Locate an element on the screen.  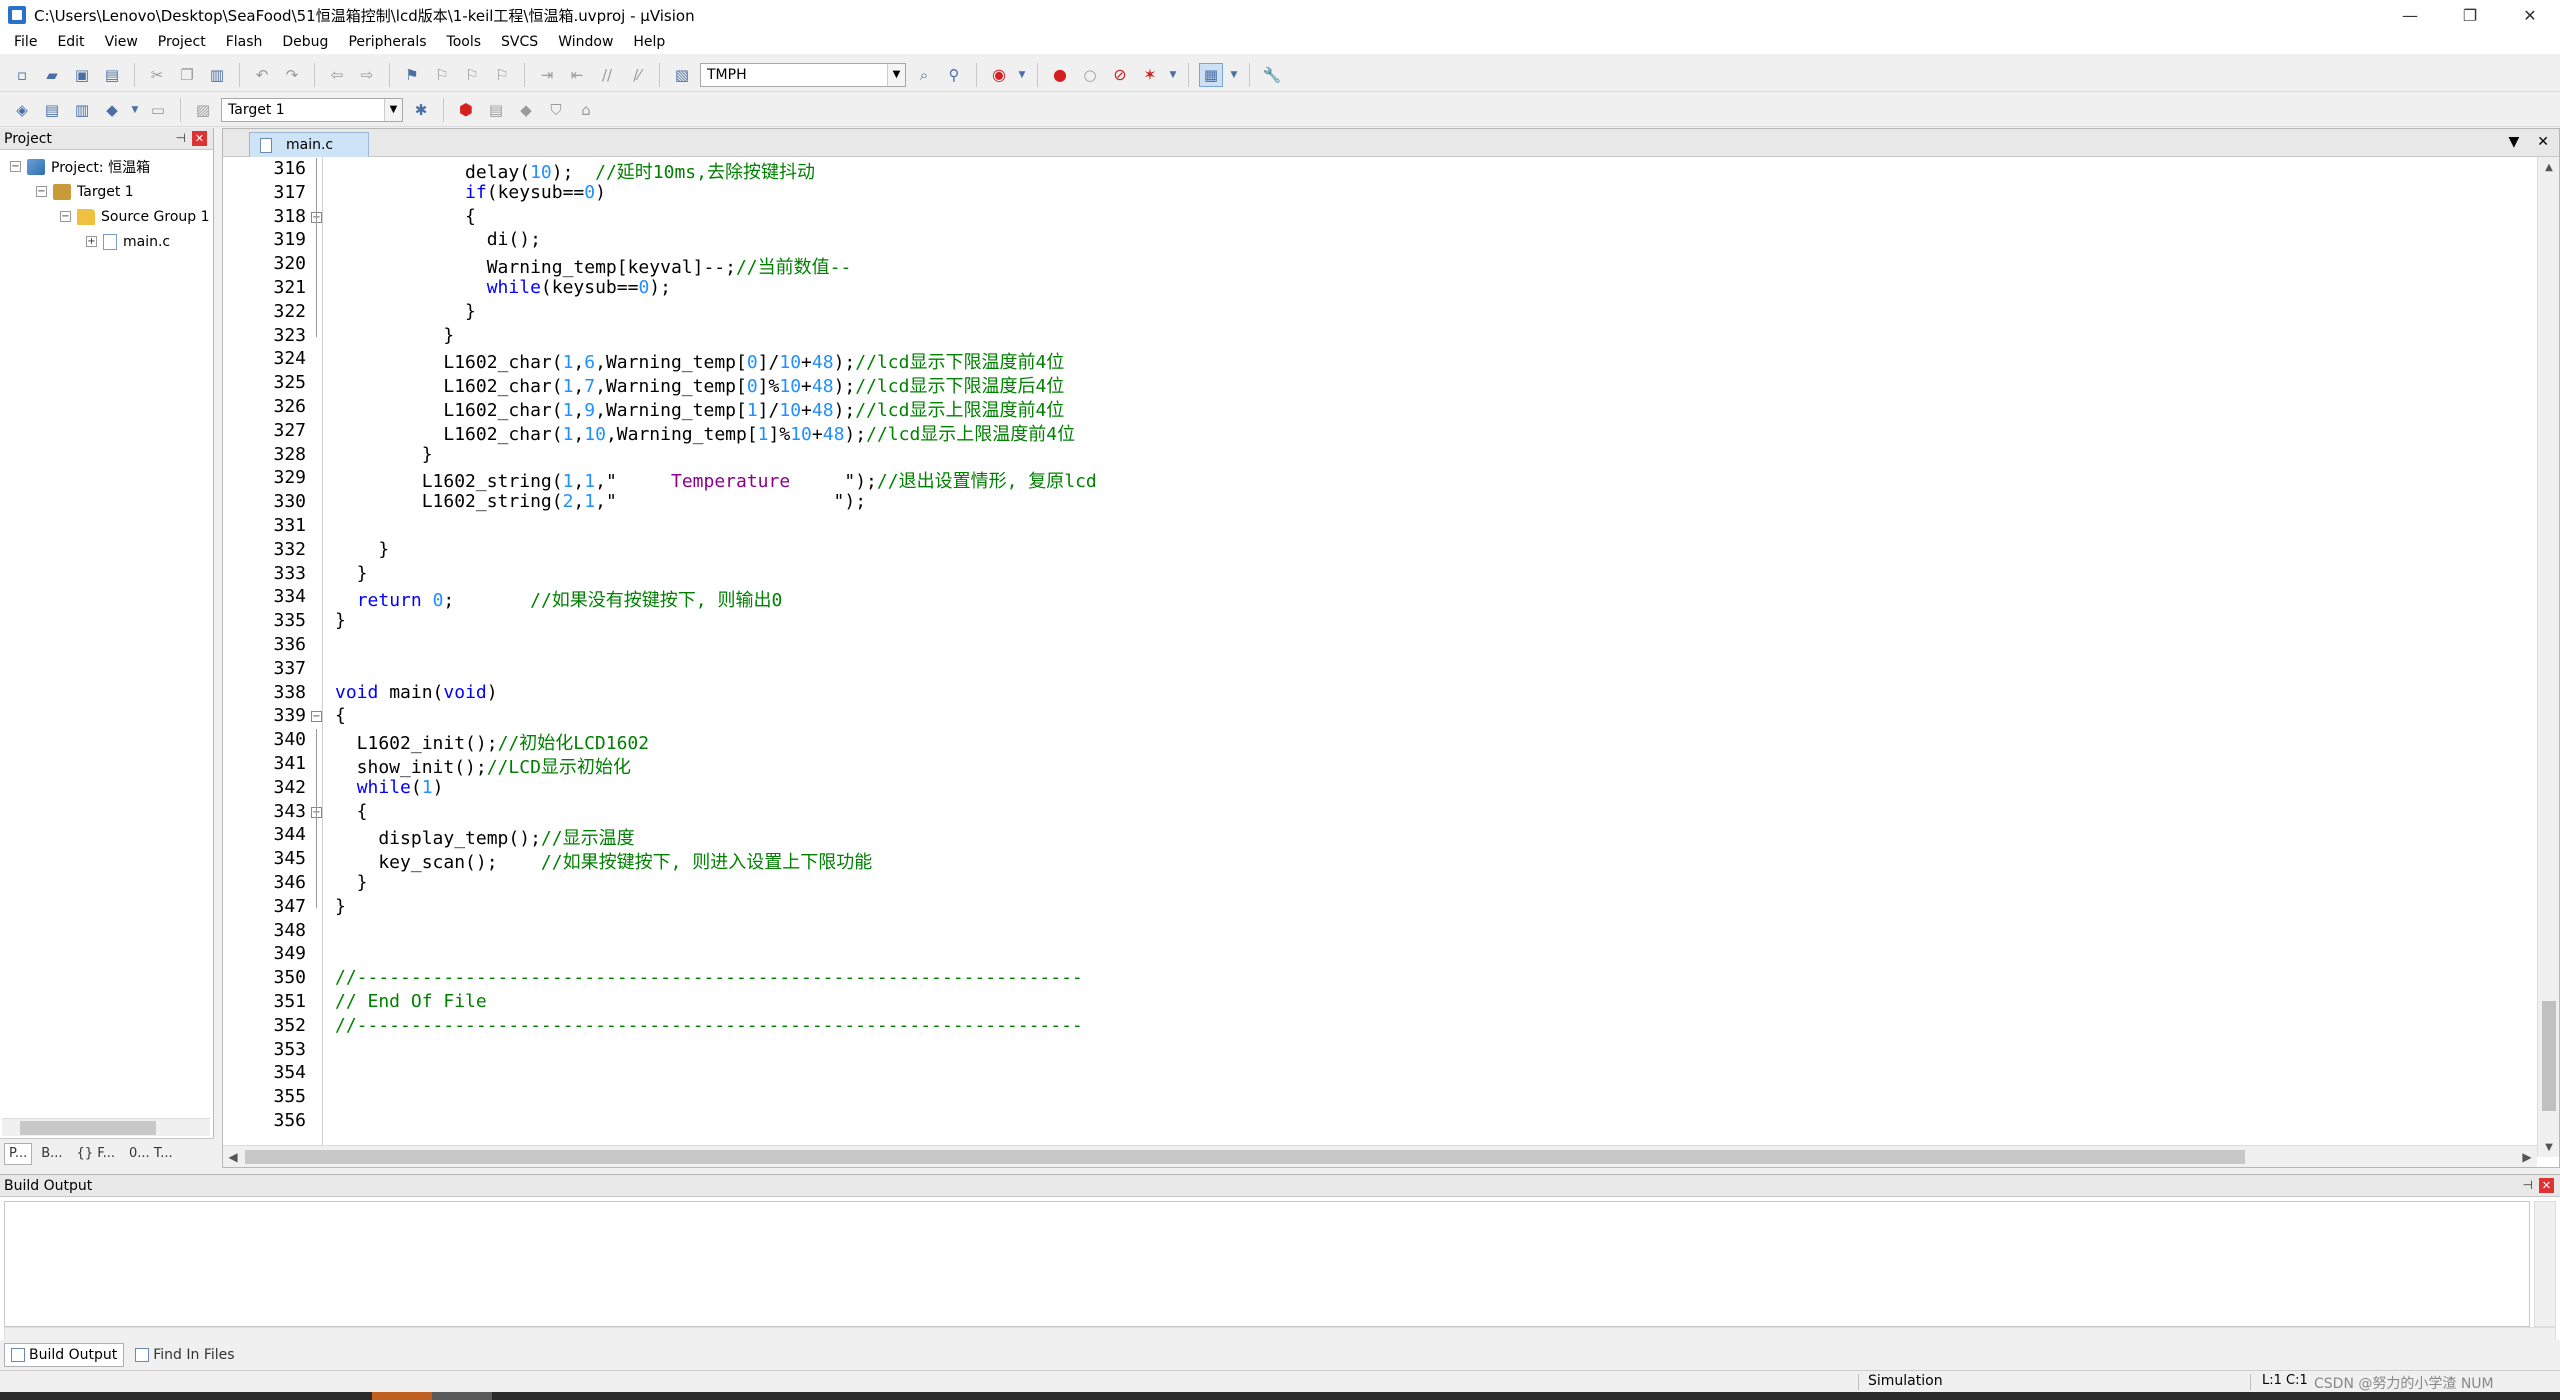
tree-item-source-group: − Source Group 1 is located at coordinates (106, 216).